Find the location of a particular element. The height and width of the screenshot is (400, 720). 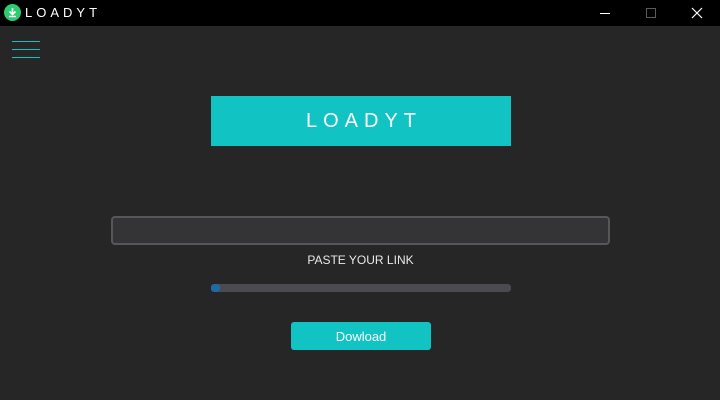

logo-text: LOADYT is located at coordinates (364, 120).